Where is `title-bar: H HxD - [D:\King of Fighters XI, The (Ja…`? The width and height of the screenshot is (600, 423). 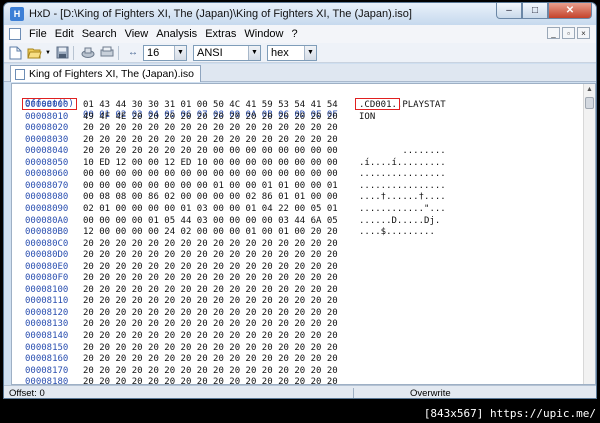
title-bar: H HxD - [D:\King of Fighters XI, The (Ja… is located at coordinates (300, 14).